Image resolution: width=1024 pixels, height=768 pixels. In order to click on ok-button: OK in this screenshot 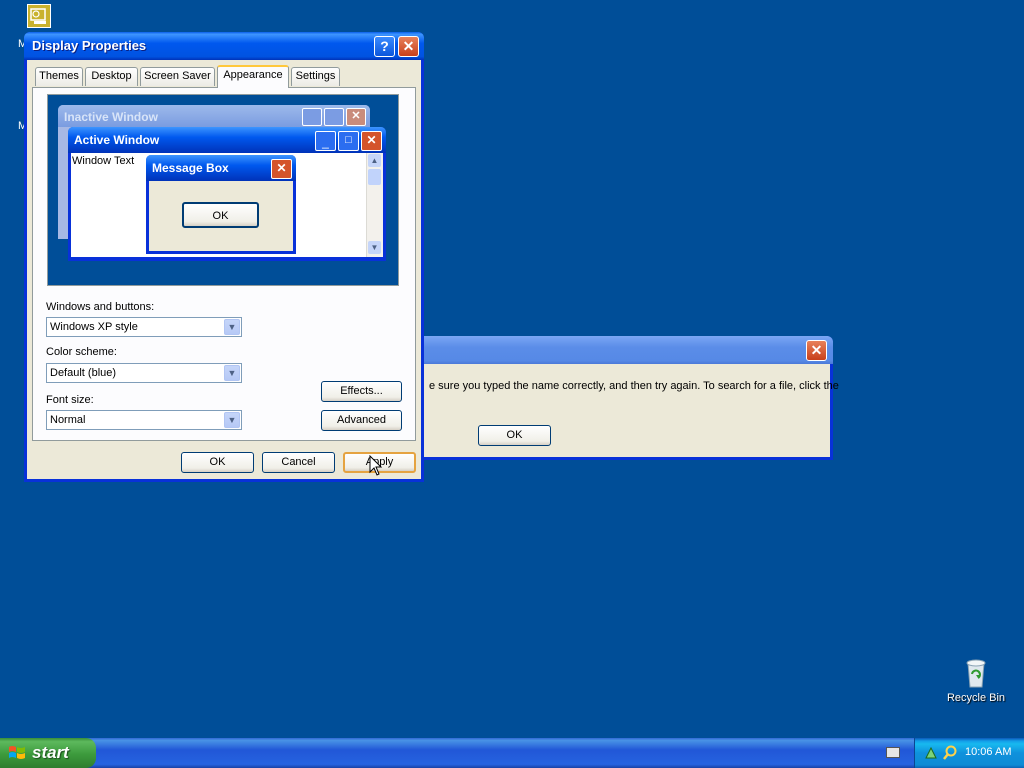, I will do `click(217, 462)`.